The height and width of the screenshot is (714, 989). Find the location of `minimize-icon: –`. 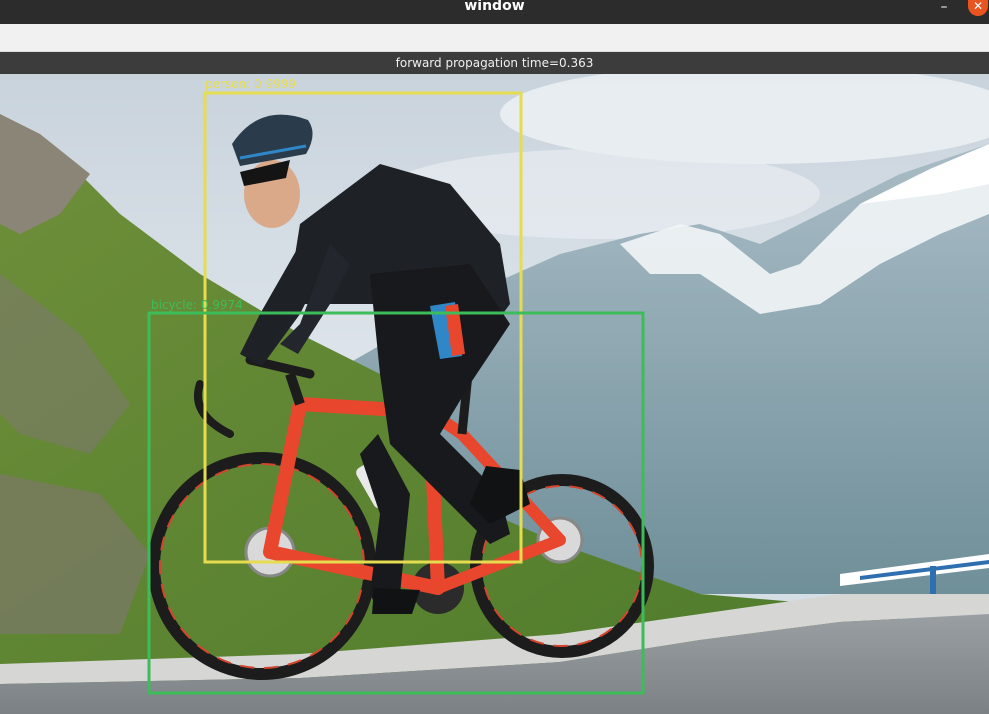

minimize-icon: – is located at coordinates (944, 8).